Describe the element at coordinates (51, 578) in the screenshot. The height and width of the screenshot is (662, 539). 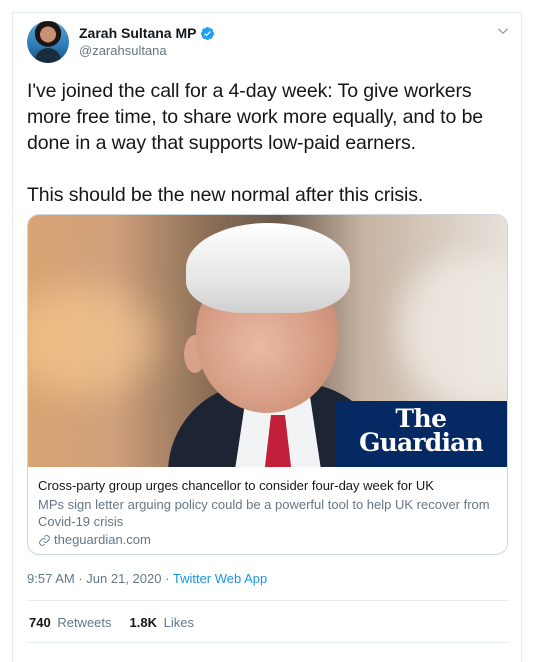
I see `tweet-time: 9:57 AM` at that location.